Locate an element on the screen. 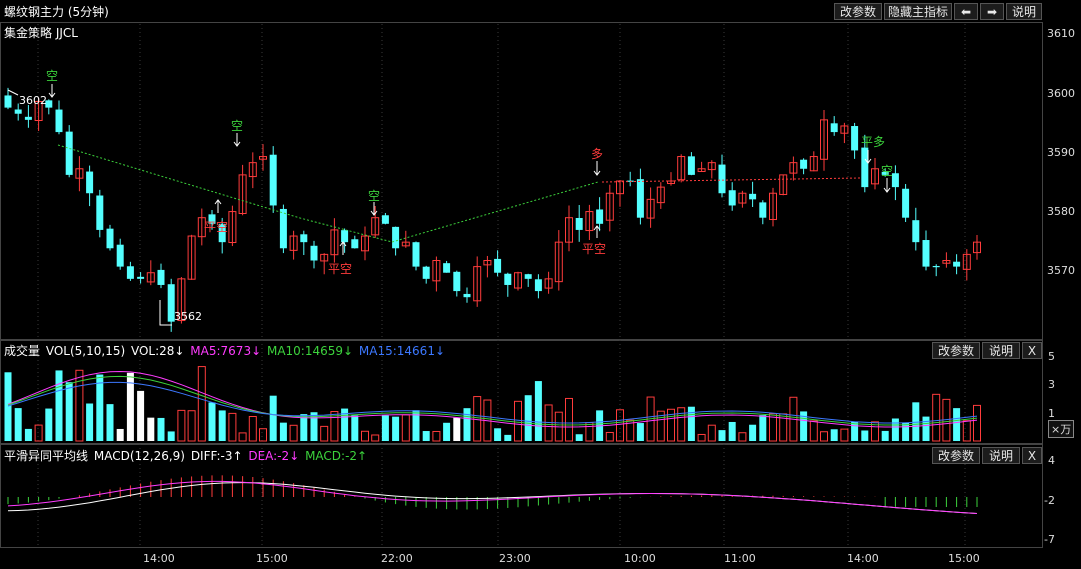 The width and height of the screenshot is (1081, 569). signal-ping-duo: 平多 is located at coordinates (873, 142).